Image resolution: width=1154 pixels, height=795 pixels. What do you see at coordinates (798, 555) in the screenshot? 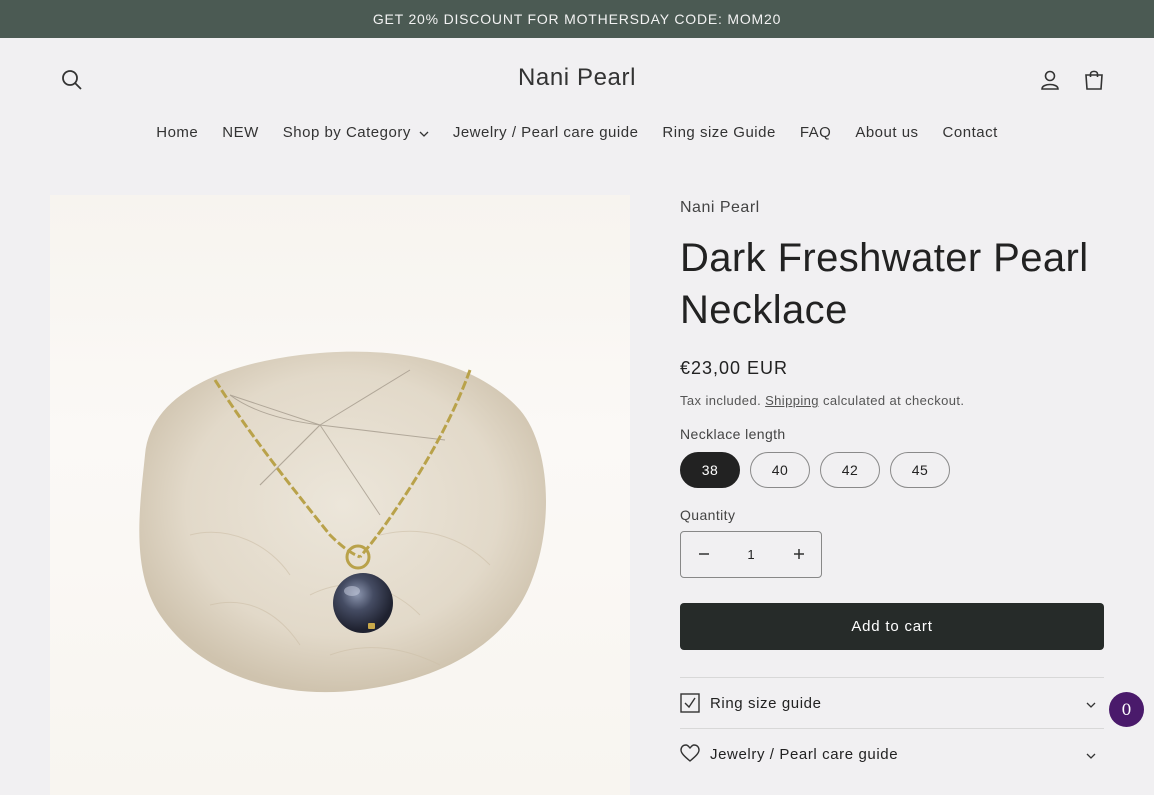
I see `plus-icon` at bounding box center [798, 555].